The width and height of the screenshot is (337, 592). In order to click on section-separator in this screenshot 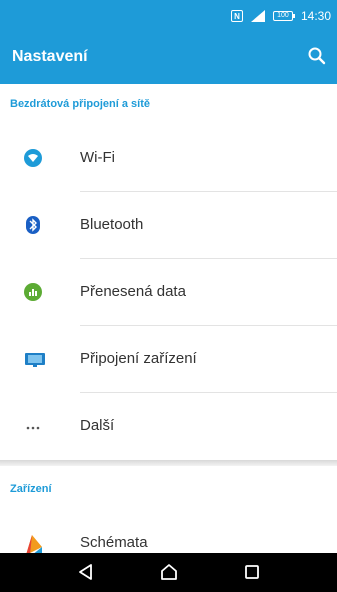, I will do `click(168, 463)`.